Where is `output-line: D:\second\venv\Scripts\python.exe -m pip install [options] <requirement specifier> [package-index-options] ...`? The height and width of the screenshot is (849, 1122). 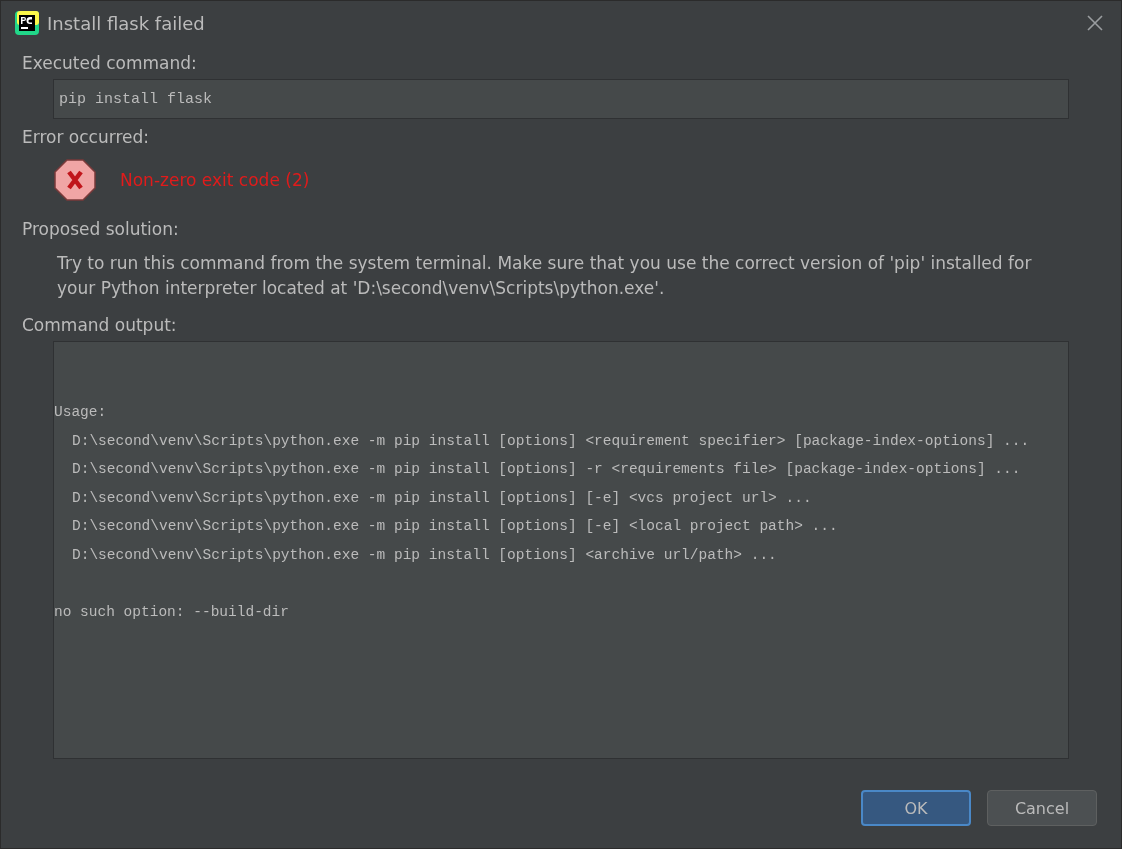
output-line: D:\second\venv\Scripts\python.exe -m pip install [options] <requirement specifier> [package-index-options] ... is located at coordinates (550, 441).